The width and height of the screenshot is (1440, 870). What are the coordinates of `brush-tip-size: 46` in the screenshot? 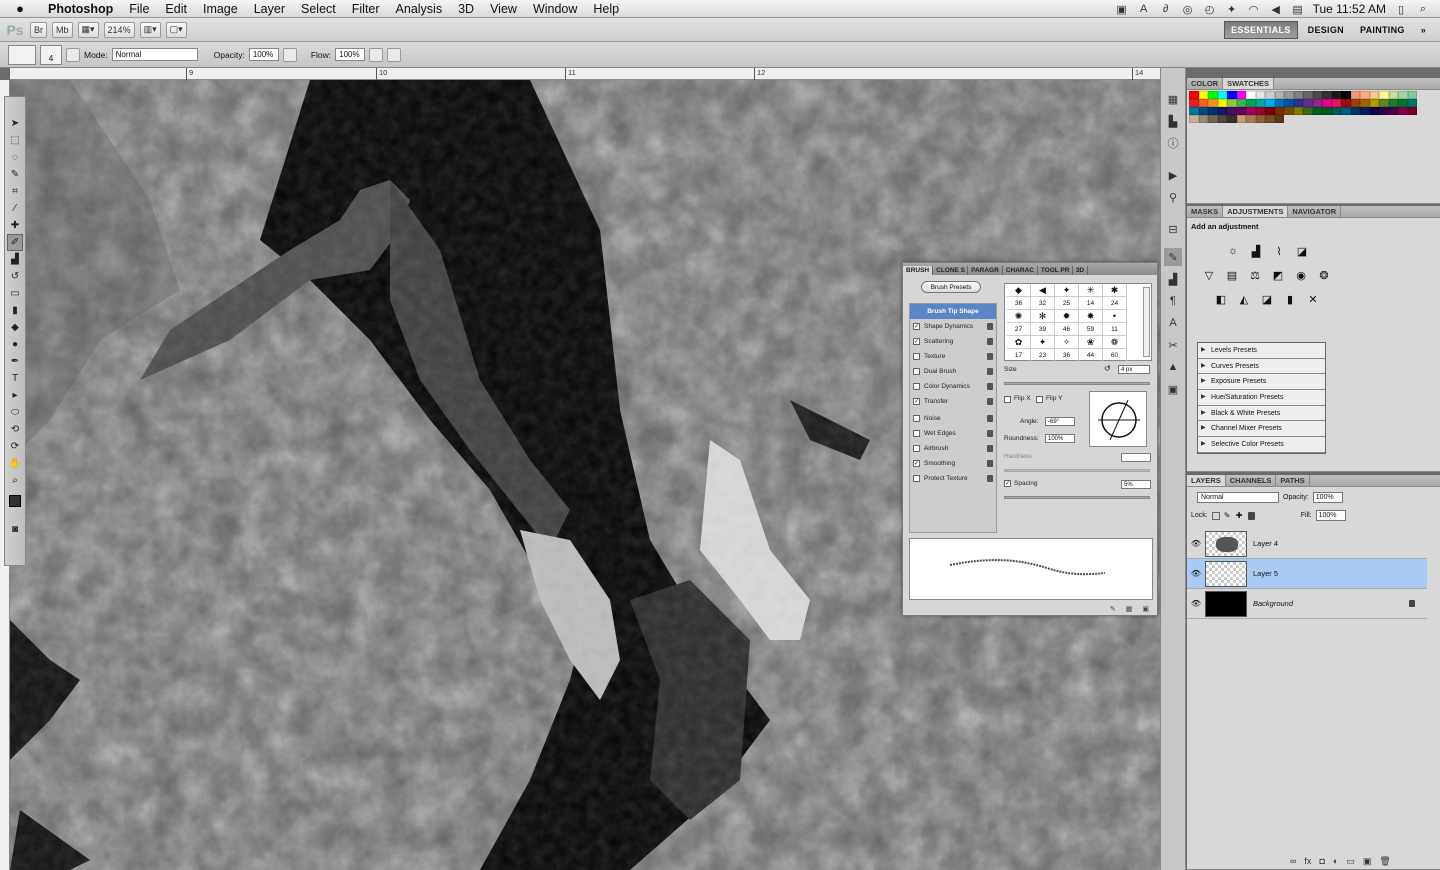 It's located at (1067, 329).